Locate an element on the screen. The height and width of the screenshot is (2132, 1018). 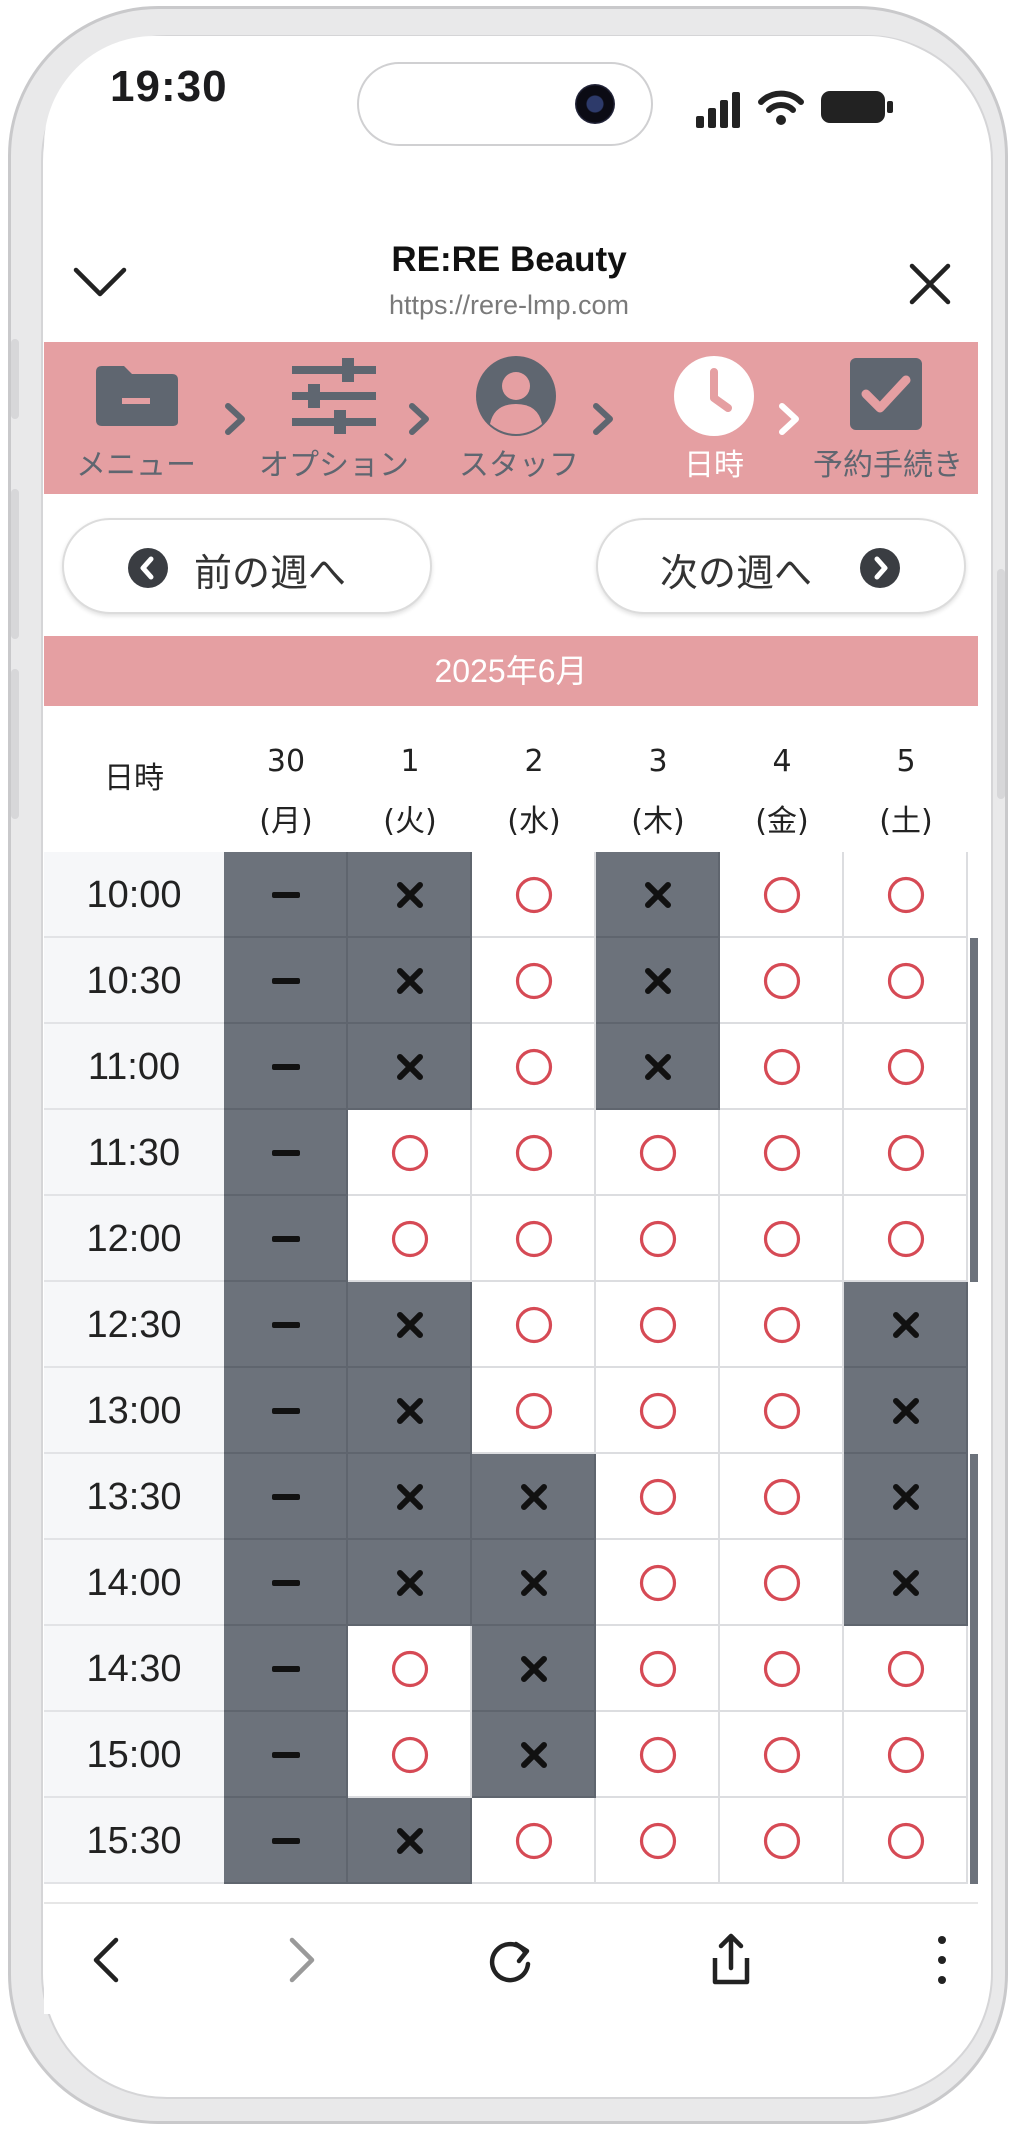
step-checkout: 予約手続き is located at coordinates (888, 418).